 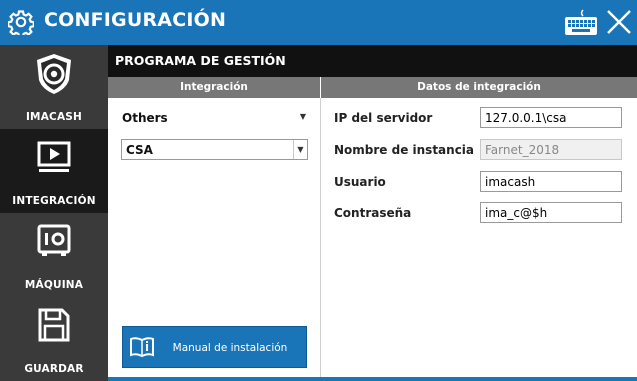 What do you see at coordinates (54, 325) in the screenshot?
I see `save-icon` at bounding box center [54, 325].